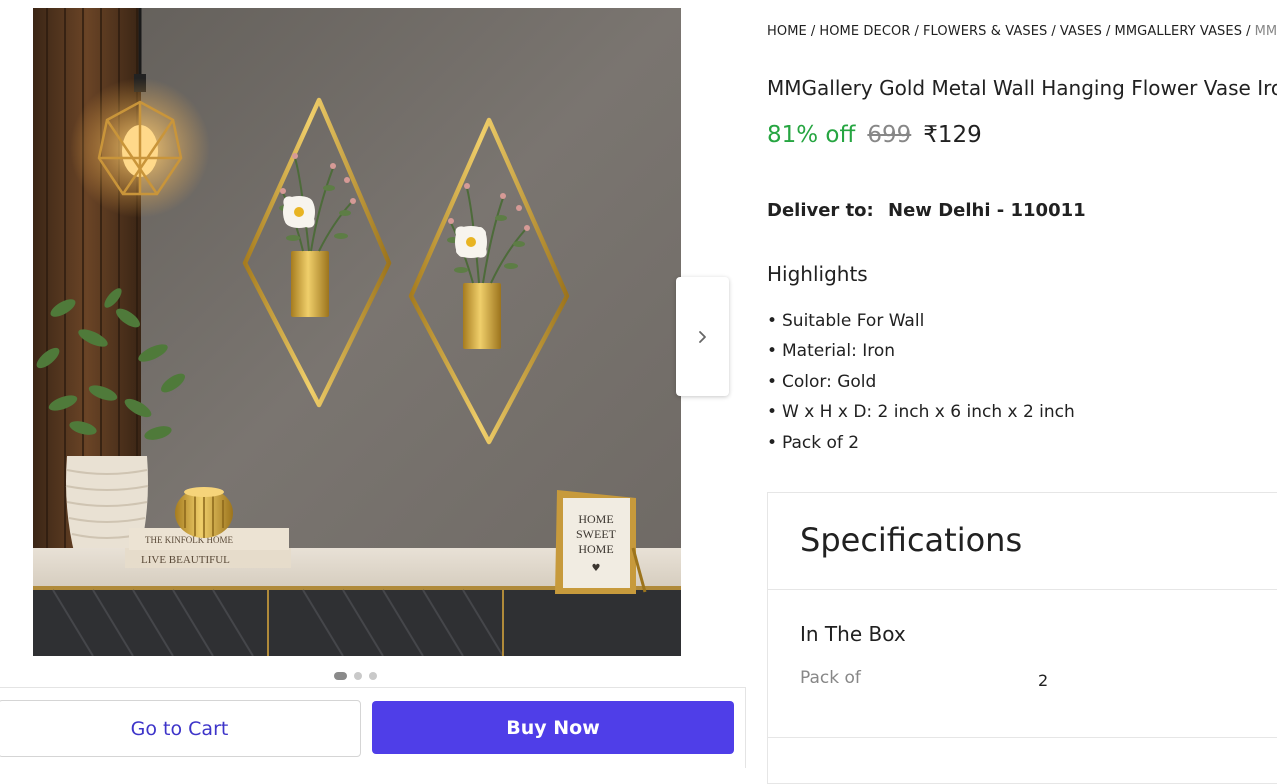 The height and width of the screenshot is (784, 1277). I want to click on breadcrumb-item-flowers-vases: FLOWERS & VASES, so click(985, 31).